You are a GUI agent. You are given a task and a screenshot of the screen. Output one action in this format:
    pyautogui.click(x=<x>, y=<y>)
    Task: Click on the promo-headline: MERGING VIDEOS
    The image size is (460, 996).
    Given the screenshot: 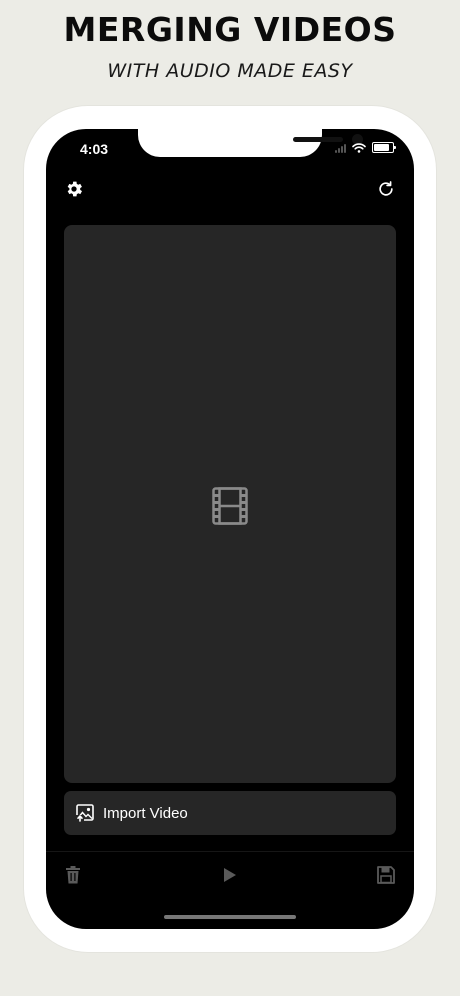 What is the action you would take?
    pyautogui.click(x=230, y=29)
    